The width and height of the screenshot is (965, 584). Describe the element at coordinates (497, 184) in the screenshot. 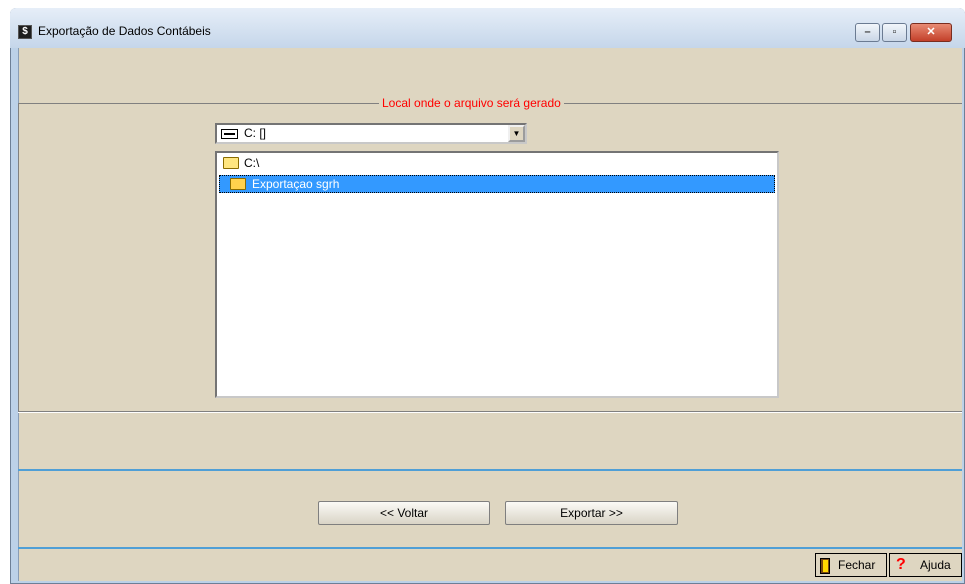

I see `folder-item-exportacao: Exportaçao sgrh` at that location.